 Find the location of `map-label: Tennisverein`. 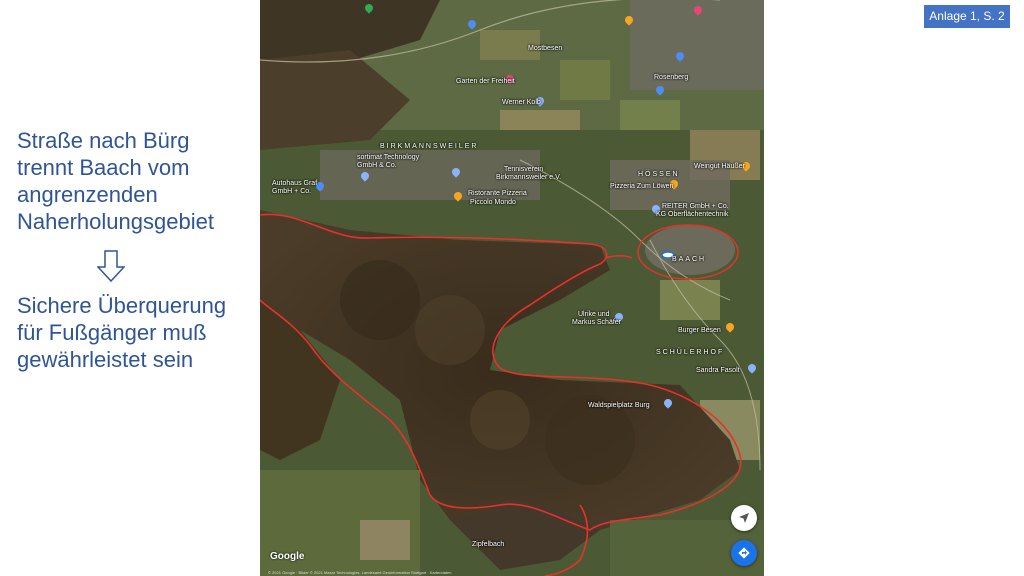

map-label: Tennisverein is located at coordinates (524, 169).